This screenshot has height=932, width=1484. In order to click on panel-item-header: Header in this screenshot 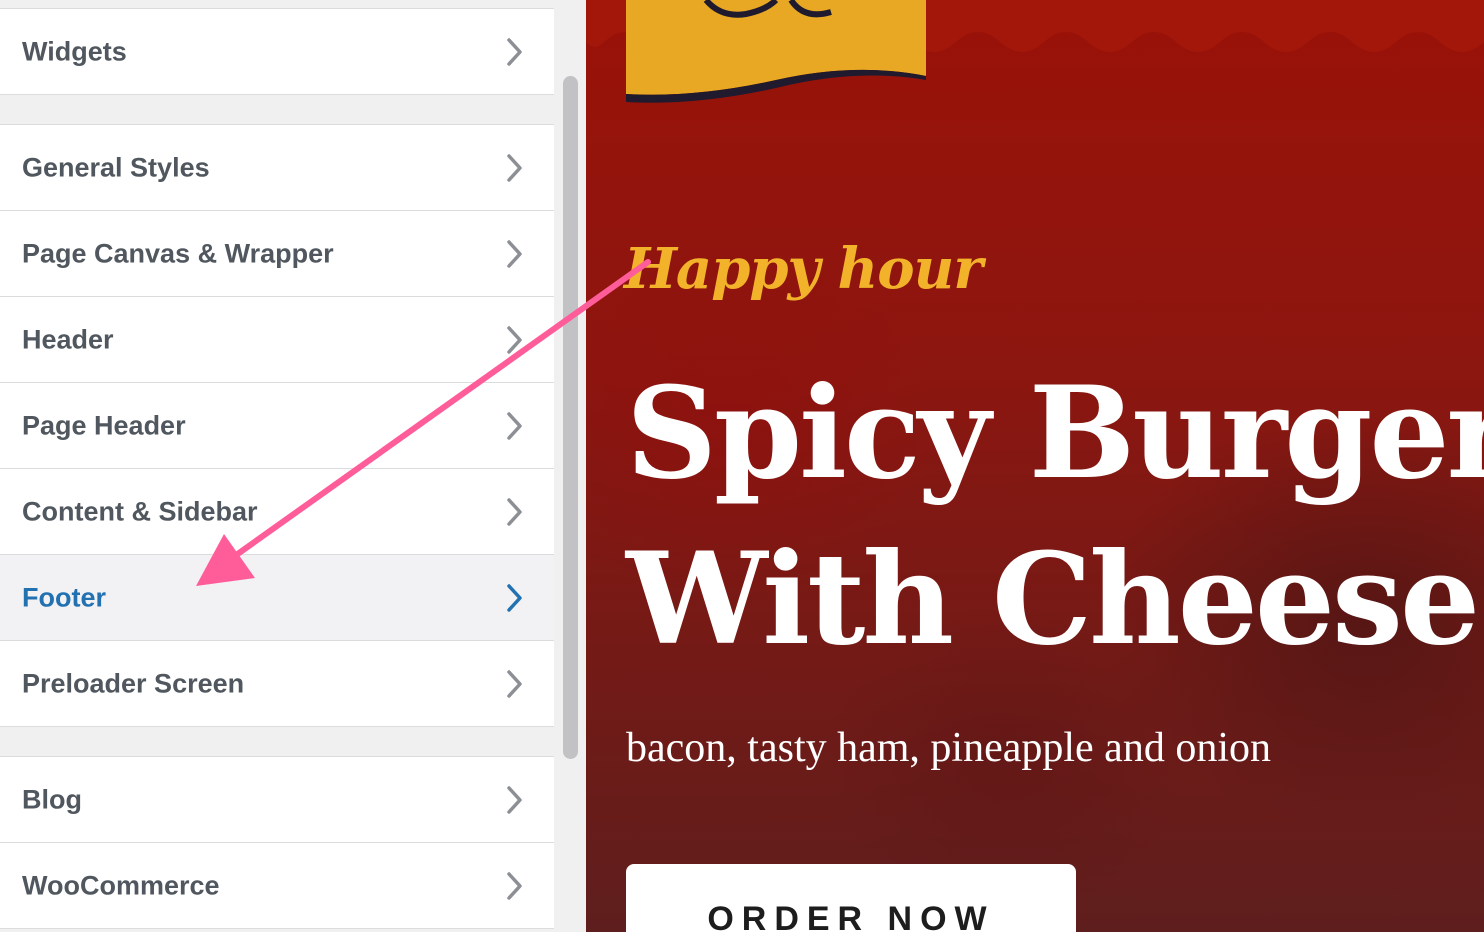, I will do `click(277, 339)`.